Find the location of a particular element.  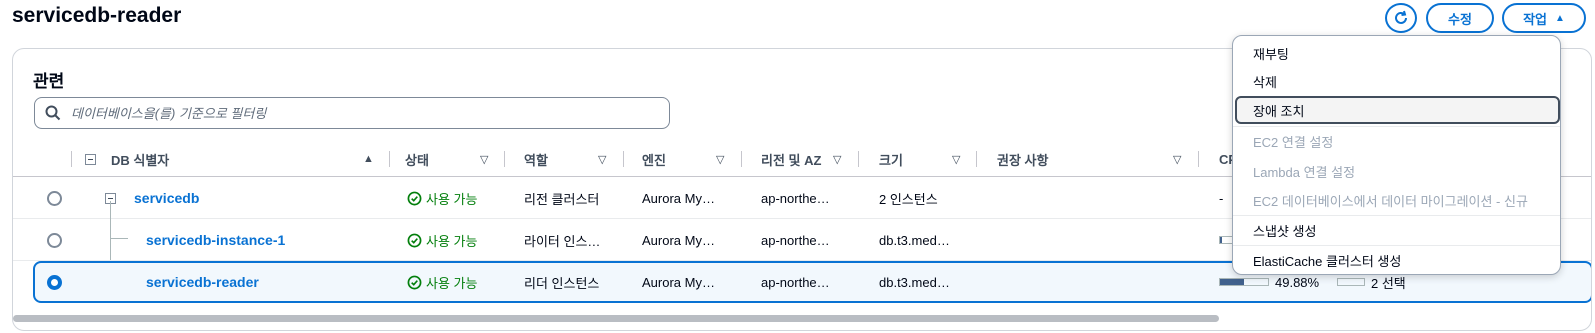

column-header-size: 크기 is located at coordinates (891, 159).